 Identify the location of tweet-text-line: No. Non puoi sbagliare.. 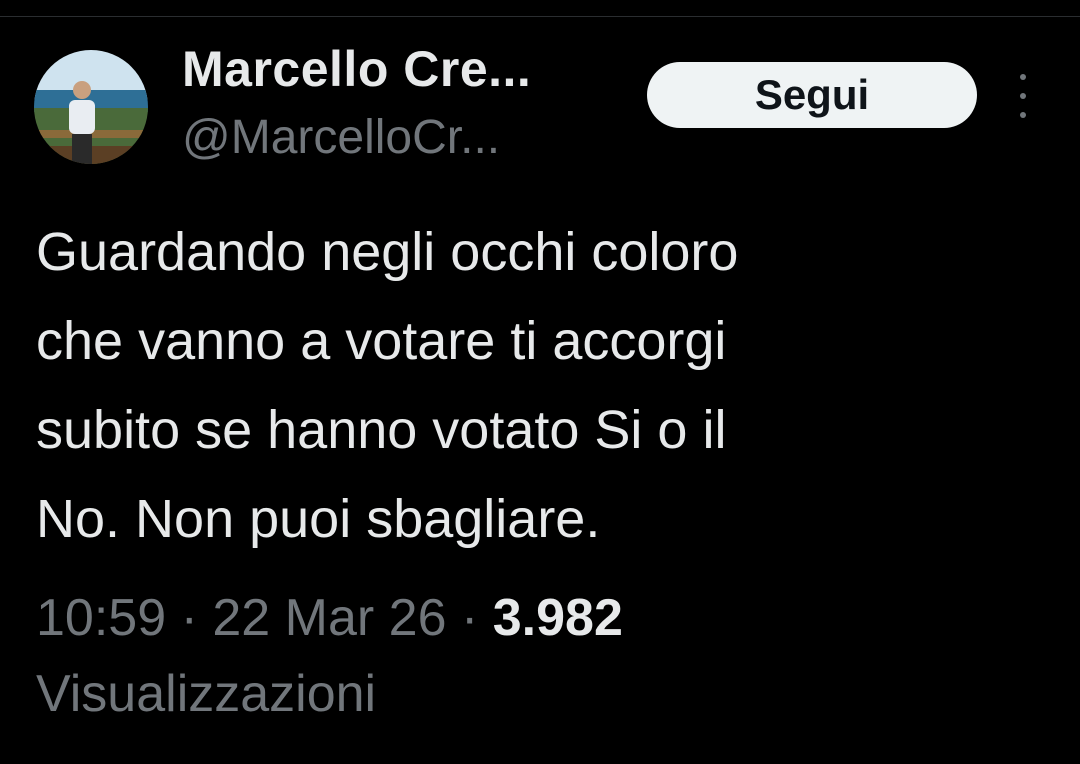
(318, 519).